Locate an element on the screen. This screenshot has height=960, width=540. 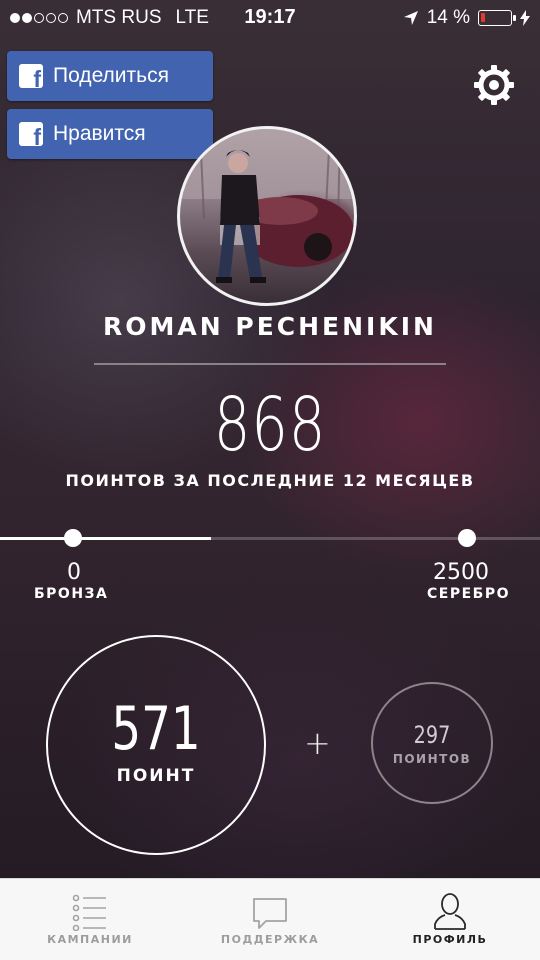
tab-bar: КАМПАНИИ ПОДДЕРЖКА ПРОФИЛЬ is located at coordinates (270, 919).